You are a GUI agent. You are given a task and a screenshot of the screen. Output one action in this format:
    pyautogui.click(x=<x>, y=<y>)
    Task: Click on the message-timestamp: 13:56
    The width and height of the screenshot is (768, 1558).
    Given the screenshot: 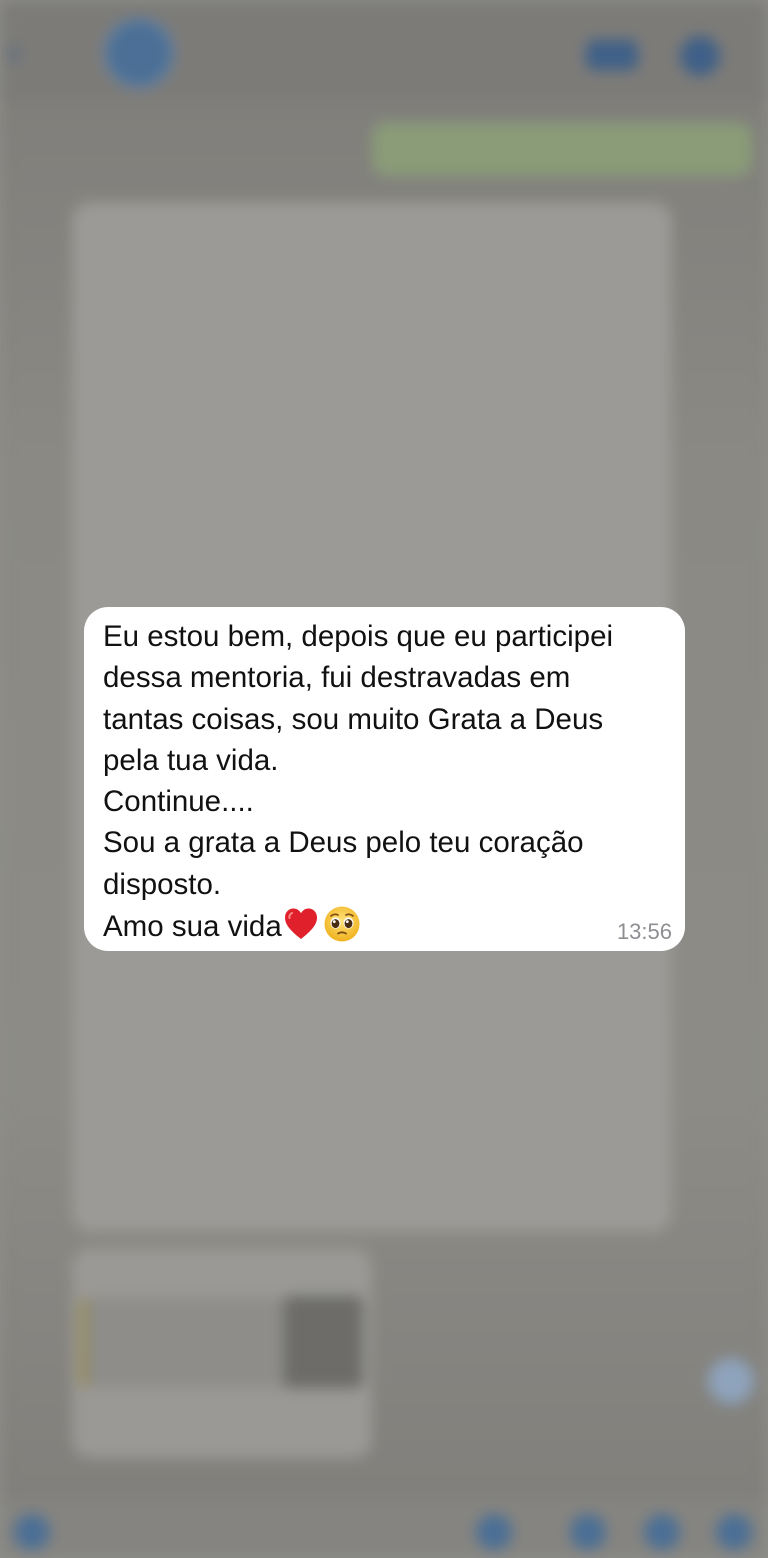 What is the action you would take?
    pyautogui.click(x=644, y=931)
    